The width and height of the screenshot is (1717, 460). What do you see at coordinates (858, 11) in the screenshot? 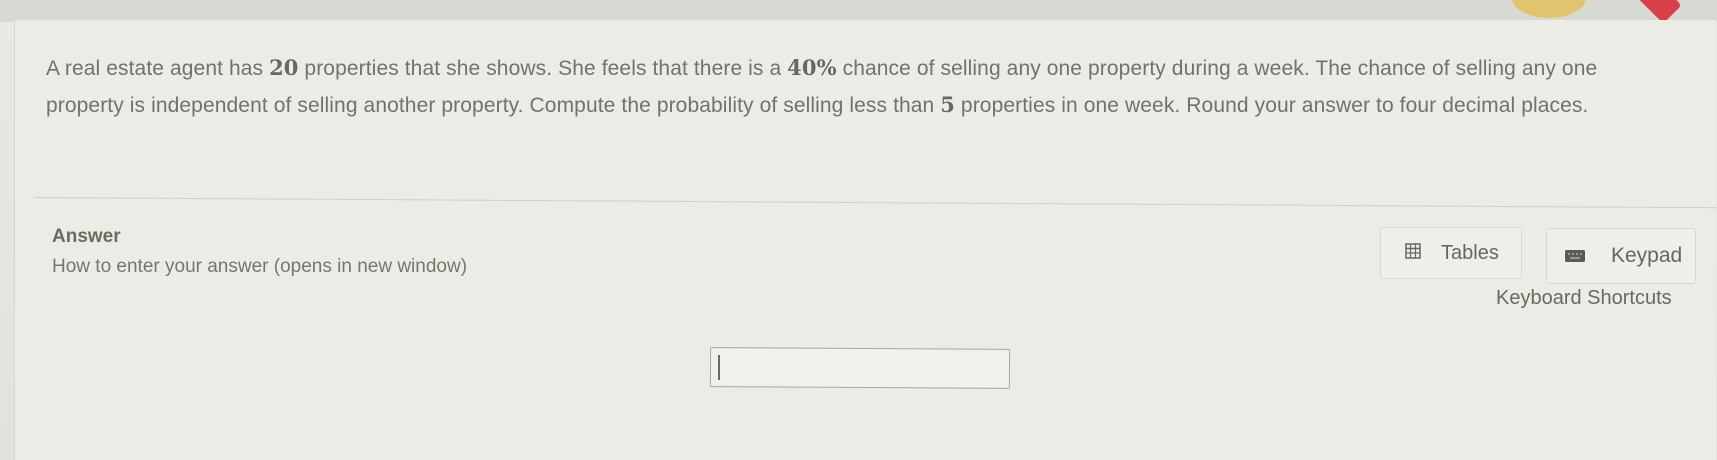
I see `top-strip` at bounding box center [858, 11].